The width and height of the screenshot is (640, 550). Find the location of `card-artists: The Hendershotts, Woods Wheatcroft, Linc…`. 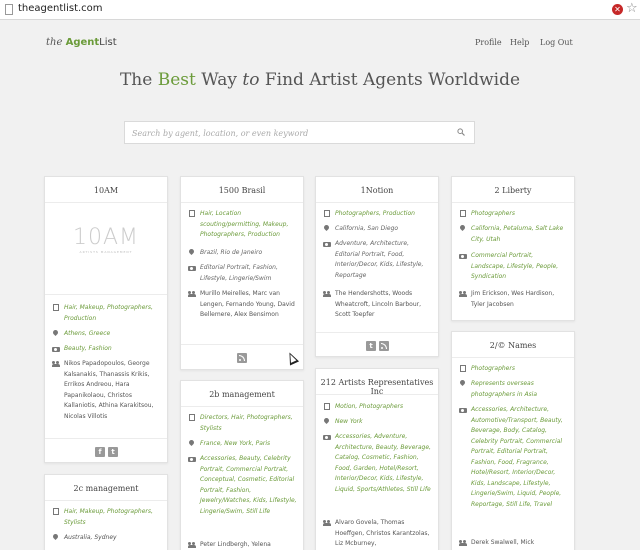

card-artists: The Hendershotts, Woods Wheatcroft, Linc… is located at coordinates (378, 304).